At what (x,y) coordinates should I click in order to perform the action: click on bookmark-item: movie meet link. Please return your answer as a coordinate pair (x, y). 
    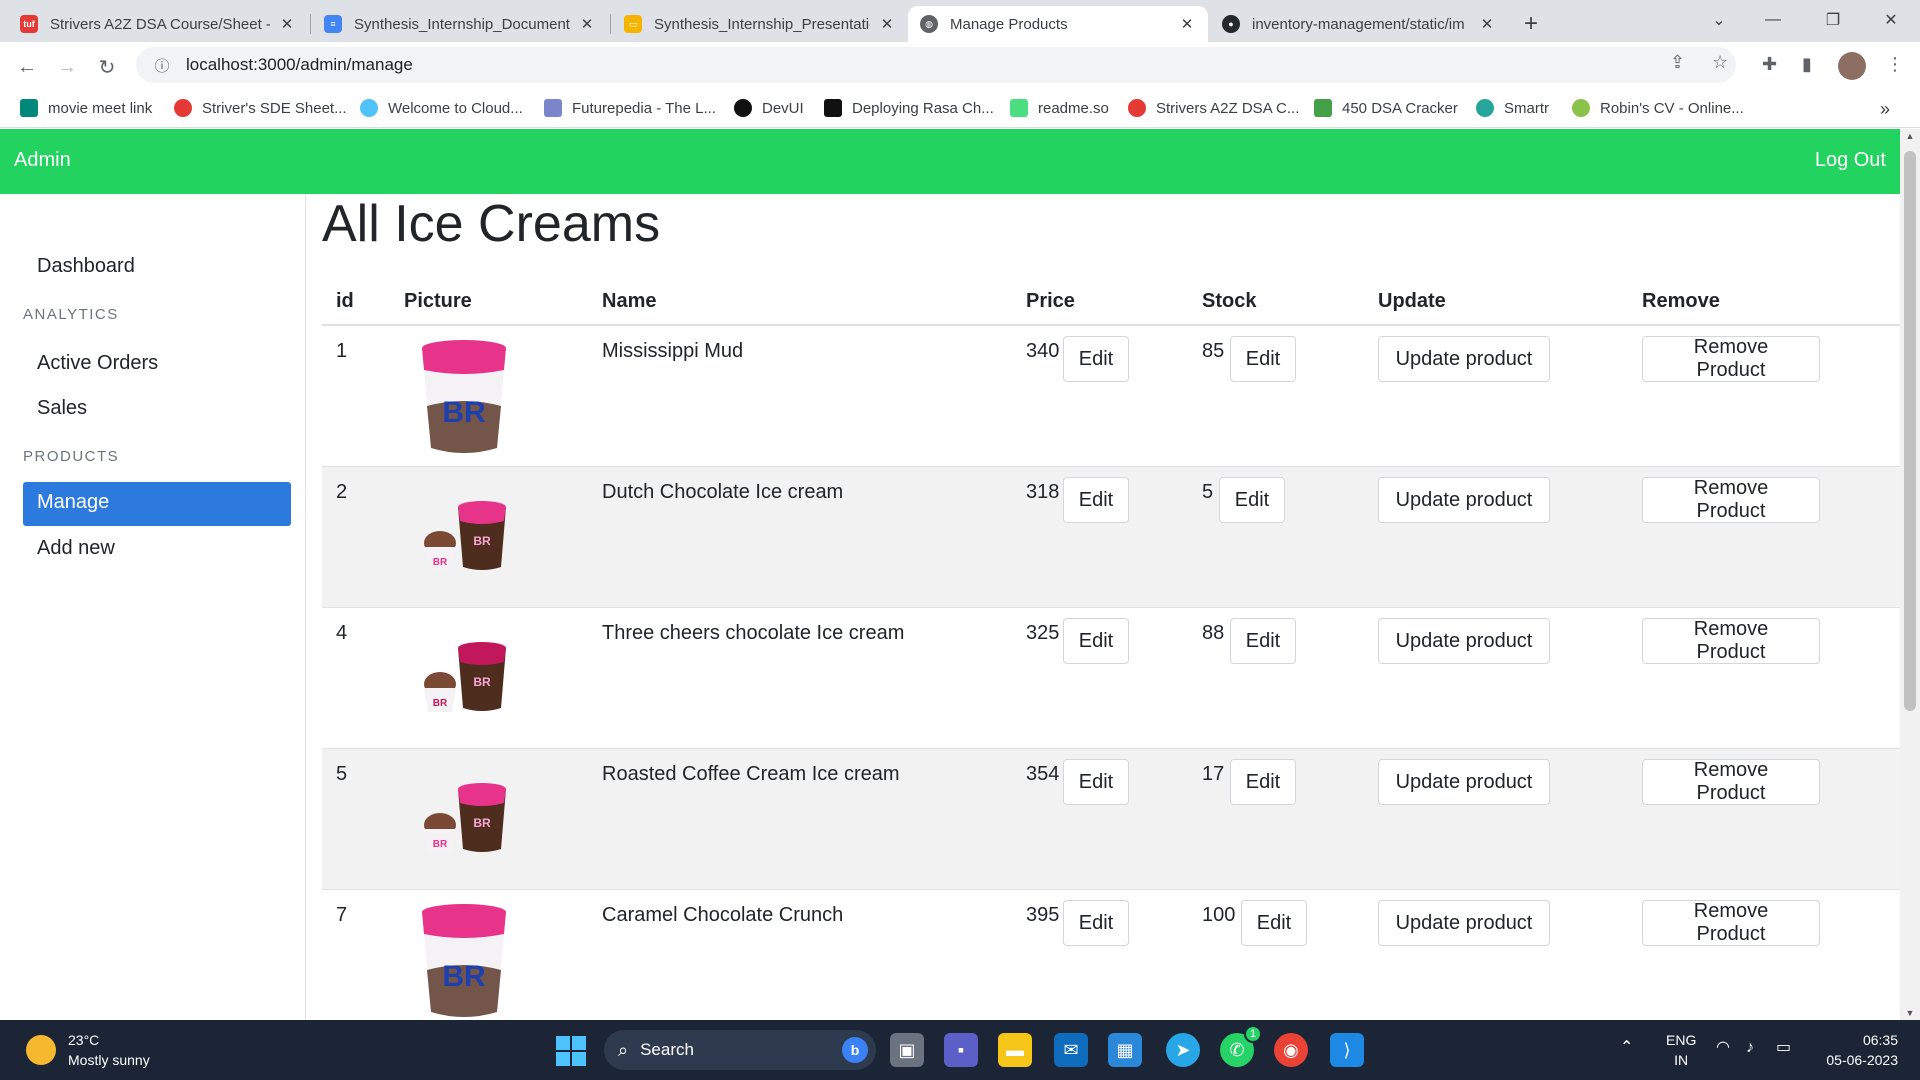
    Looking at the image, I should click on (86, 108).